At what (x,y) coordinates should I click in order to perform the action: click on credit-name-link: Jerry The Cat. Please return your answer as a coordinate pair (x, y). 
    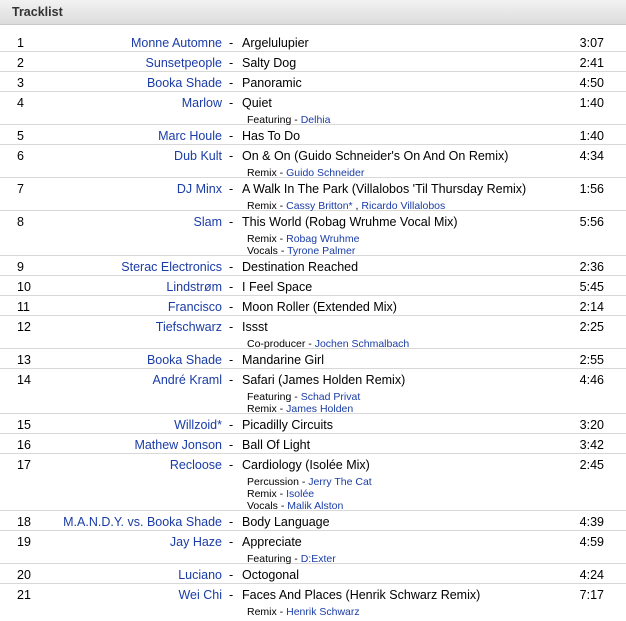
    Looking at the image, I should click on (339, 482).